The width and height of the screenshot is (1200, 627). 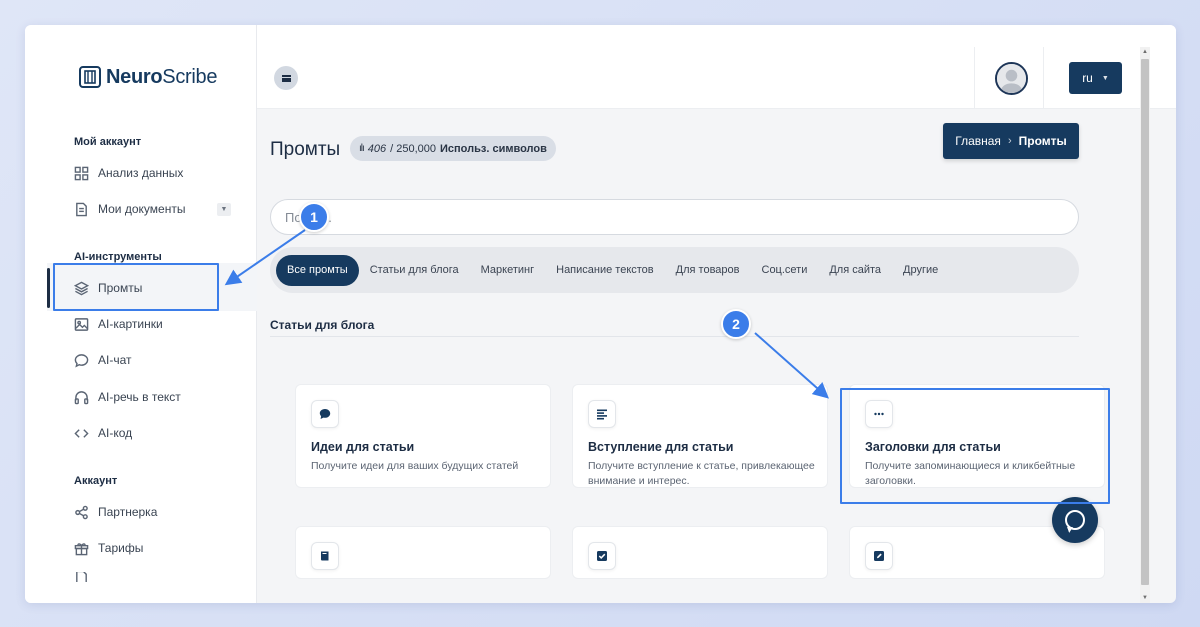 What do you see at coordinates (978, 141) in the screenshot?
I see `breadcrumb-home: Главная` at bounding box center [978, 141].